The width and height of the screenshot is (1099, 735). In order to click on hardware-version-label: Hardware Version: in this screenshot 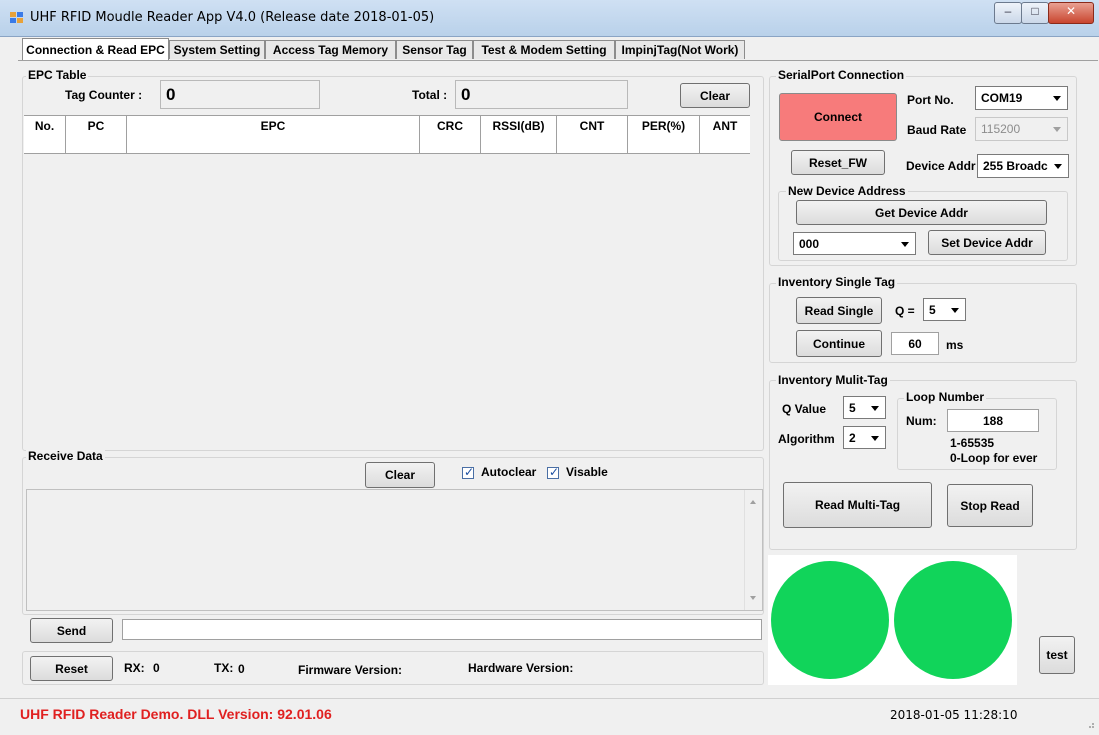, I will do `click(521, 668)`.